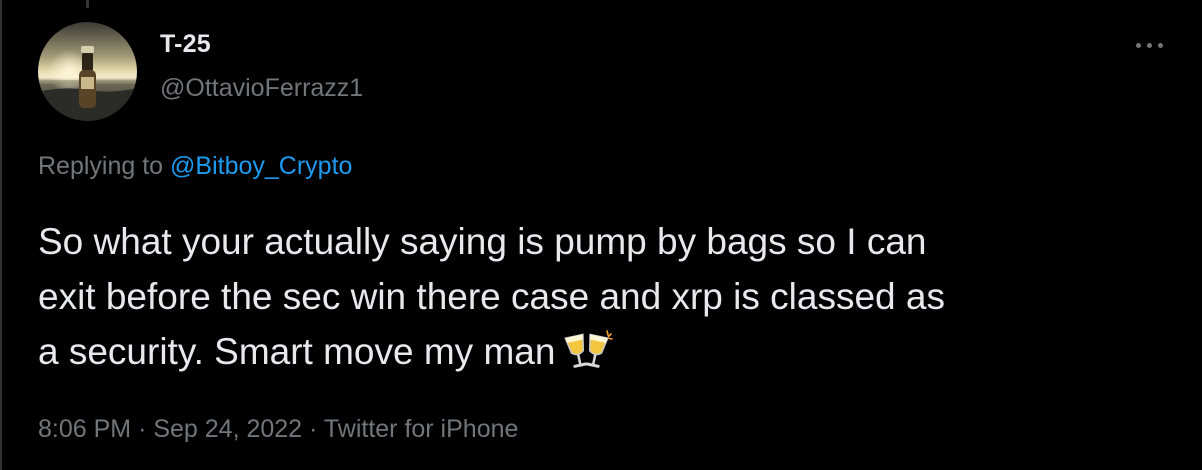 This screenshot has width=1202, height=470. What do you see at coordinates (588, 358) in the screenshot?
I see `clinking-glasses-icon` at bounding box center [588, 358].